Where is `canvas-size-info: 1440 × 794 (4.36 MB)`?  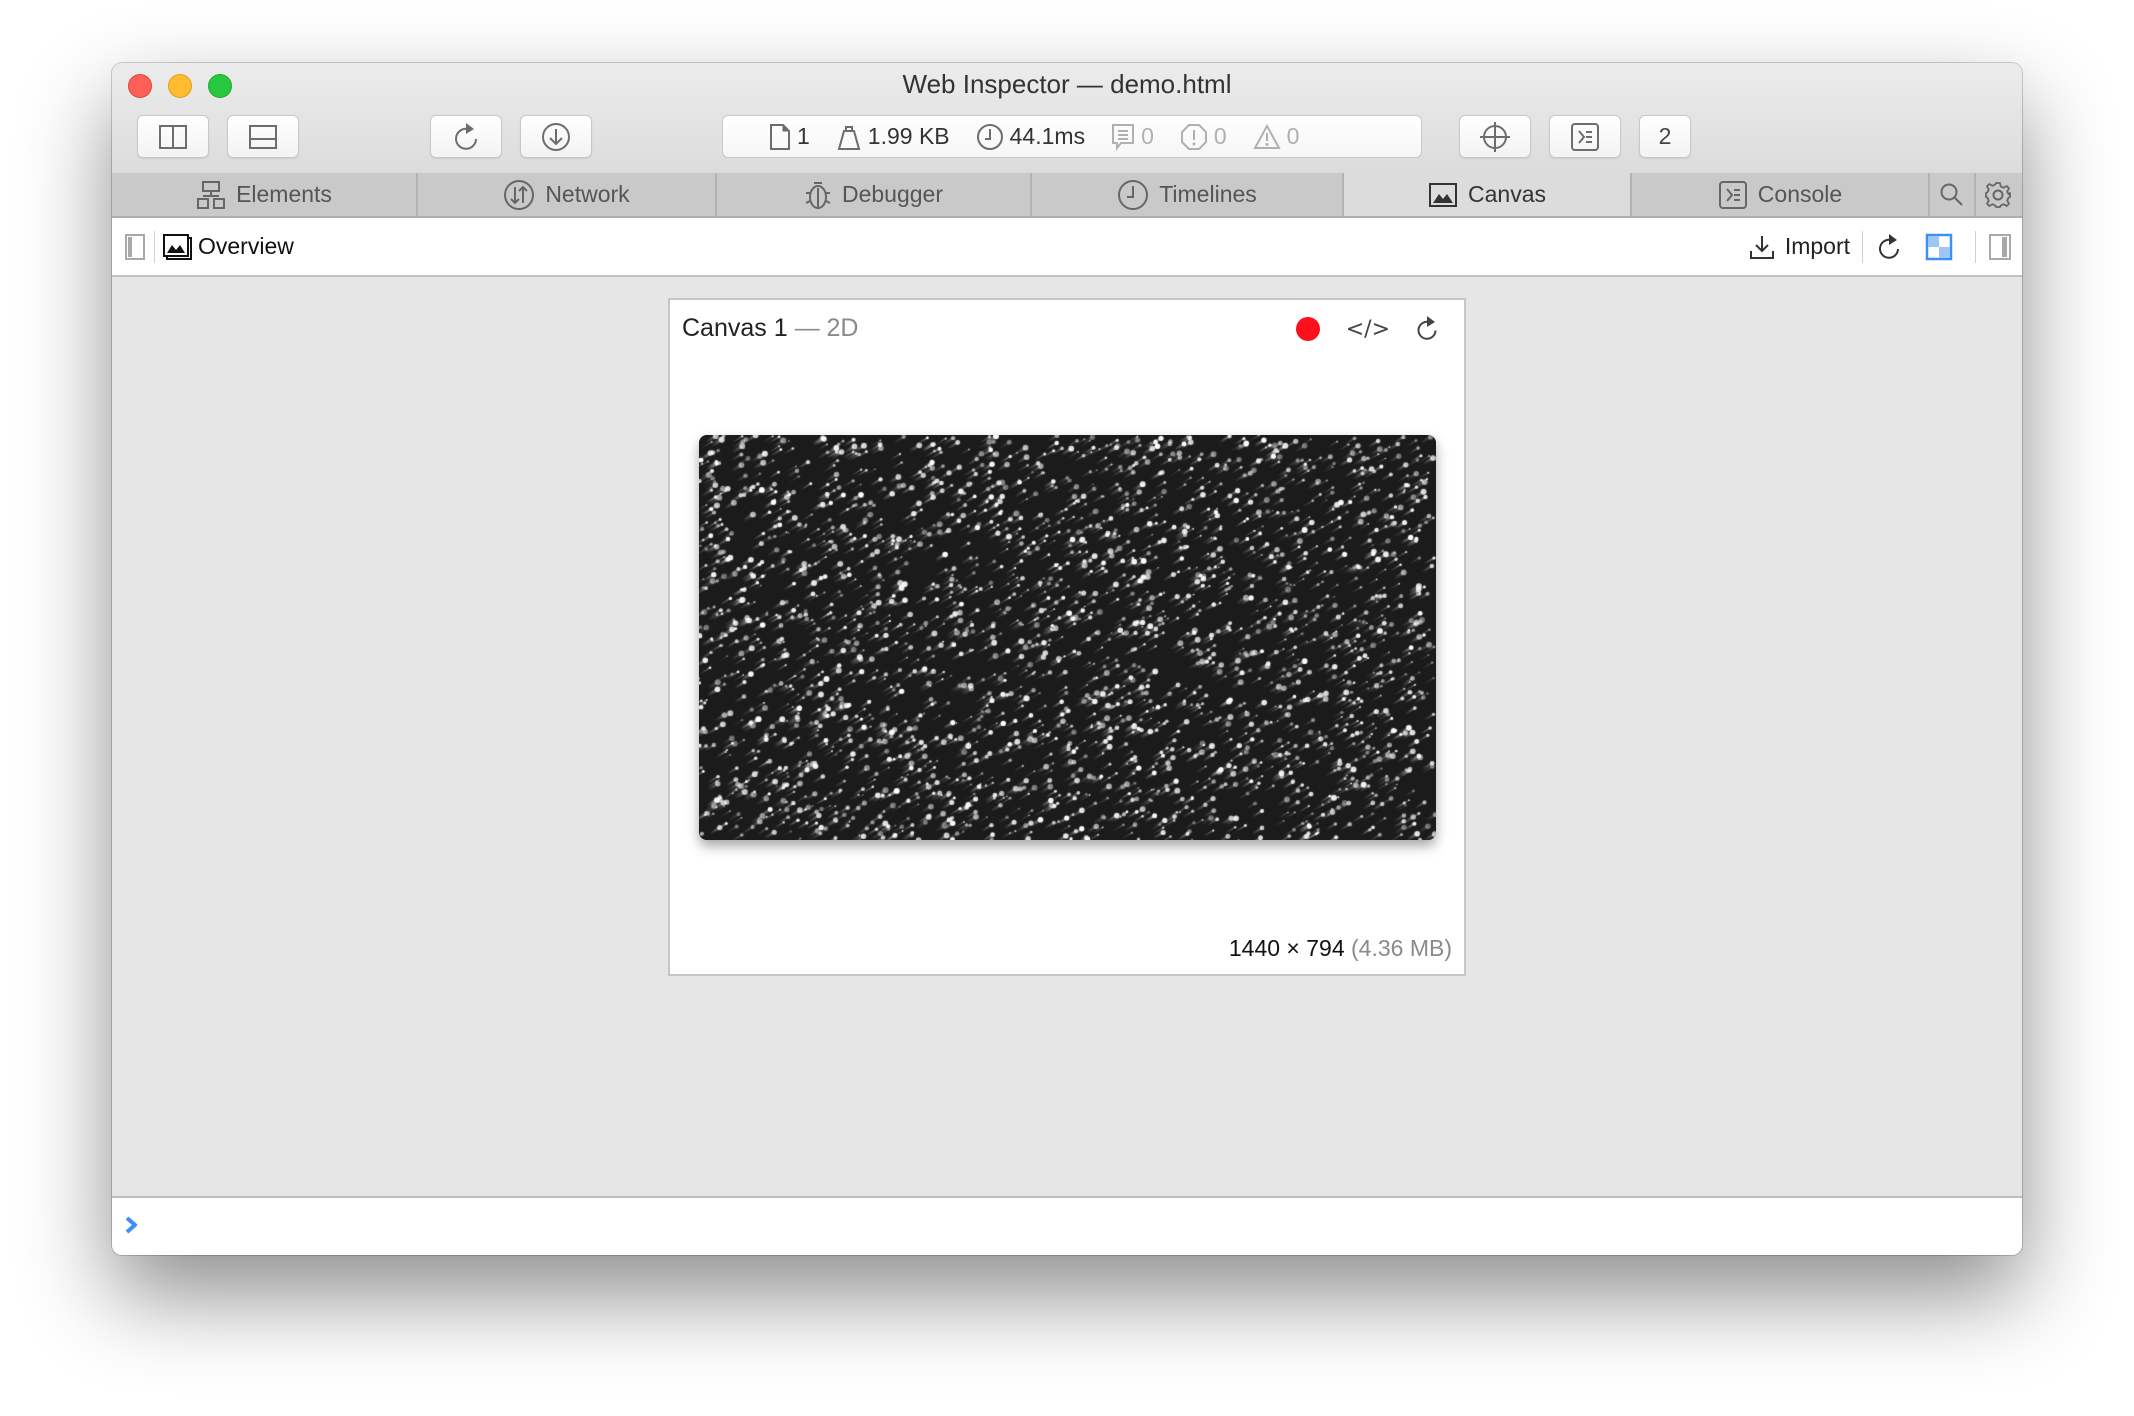 canvas-size-info: 1440 × 794 (4.36 MB) is located at coordinates (1340, 948).